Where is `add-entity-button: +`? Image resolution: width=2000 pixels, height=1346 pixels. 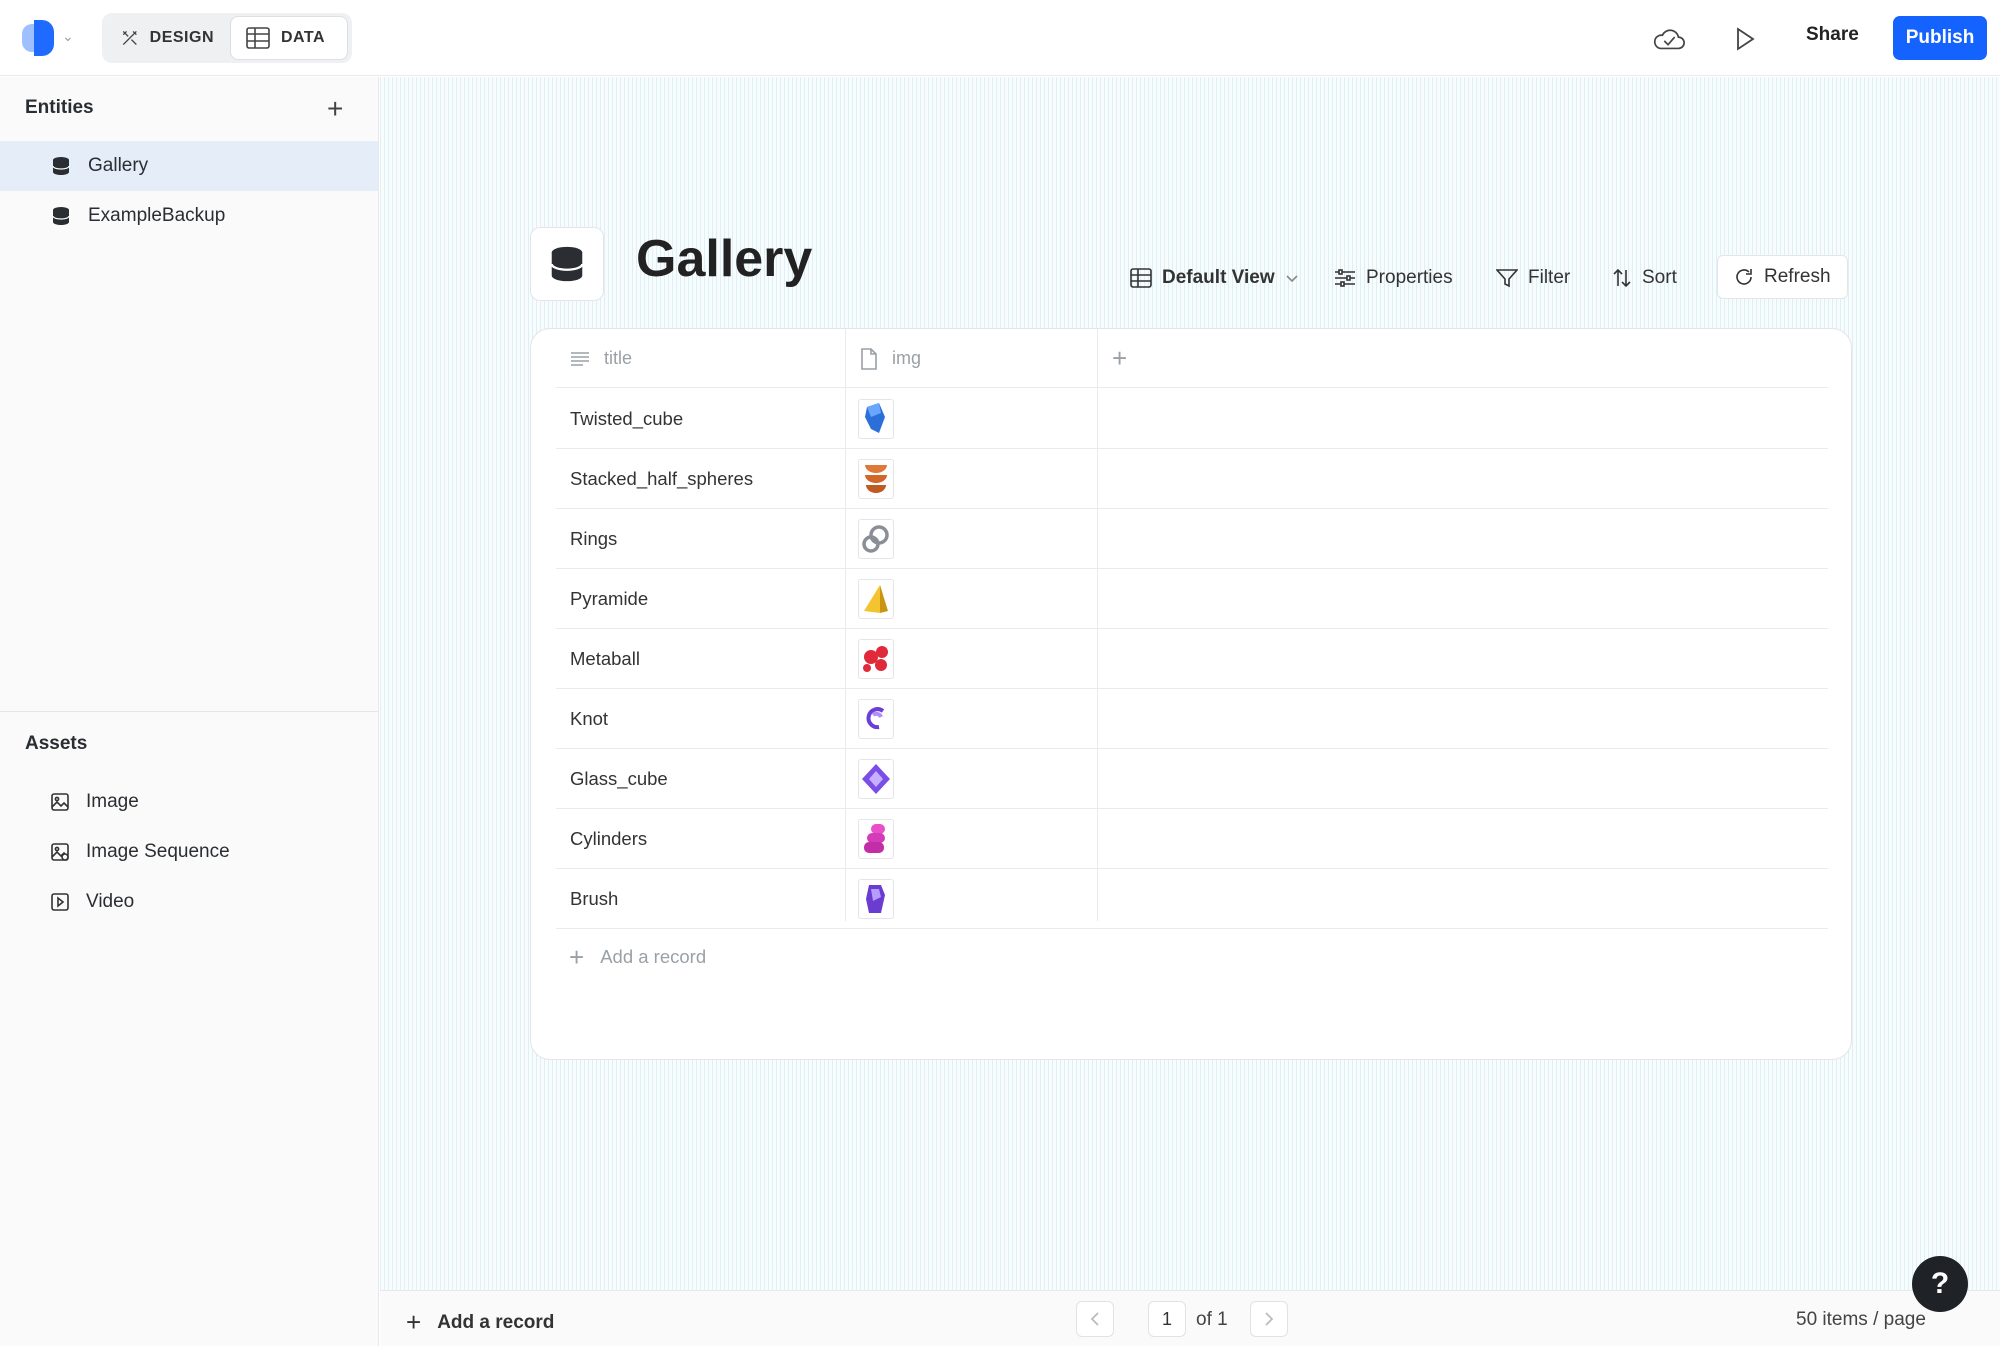 add-entity-button: + is located at coordinates (335, 109).